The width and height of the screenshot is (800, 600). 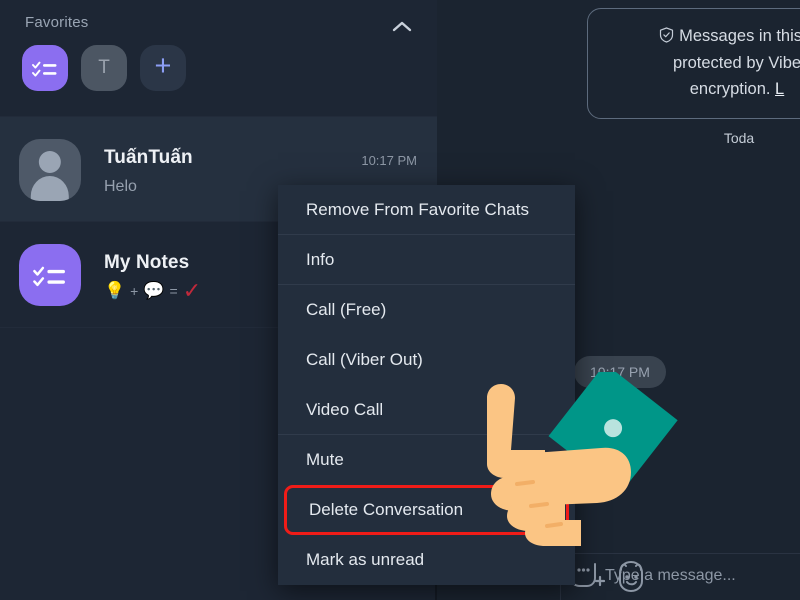 What do you see at coordinates (386, 509) in the screenshot?
I see `menu-item-label: Delete Conversation` at bounding box center [386, 509].